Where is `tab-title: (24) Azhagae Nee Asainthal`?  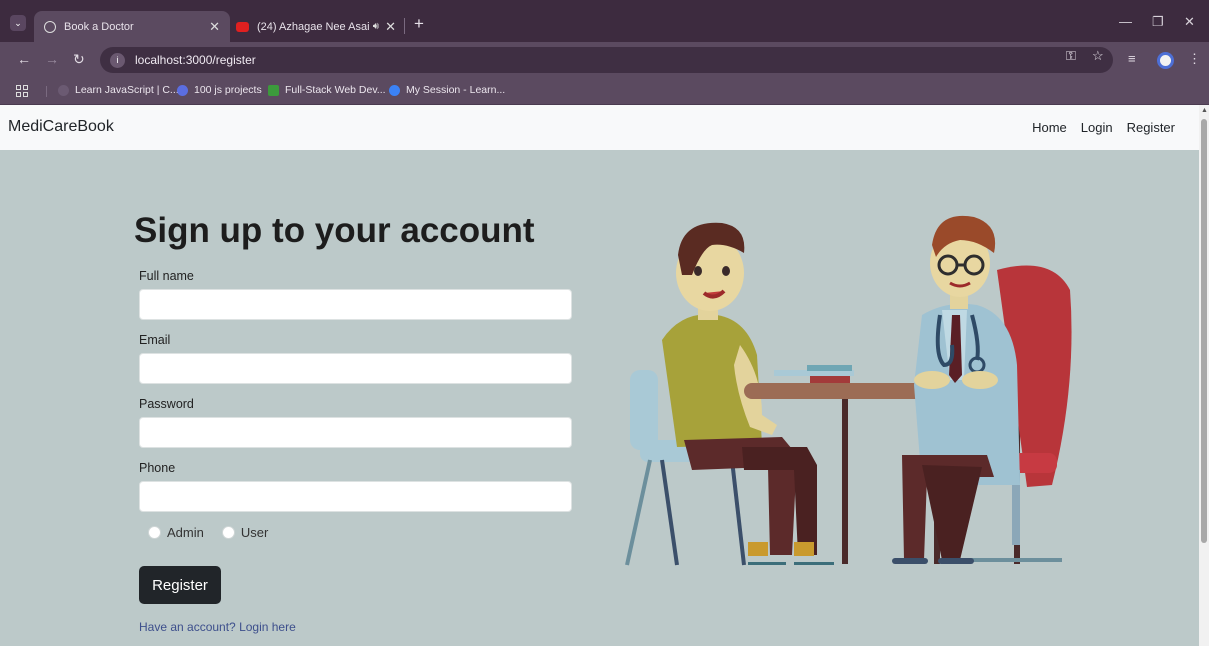
tab-title: (24) Azhagae Nee Asainthal is located at coordinates (313, 26).